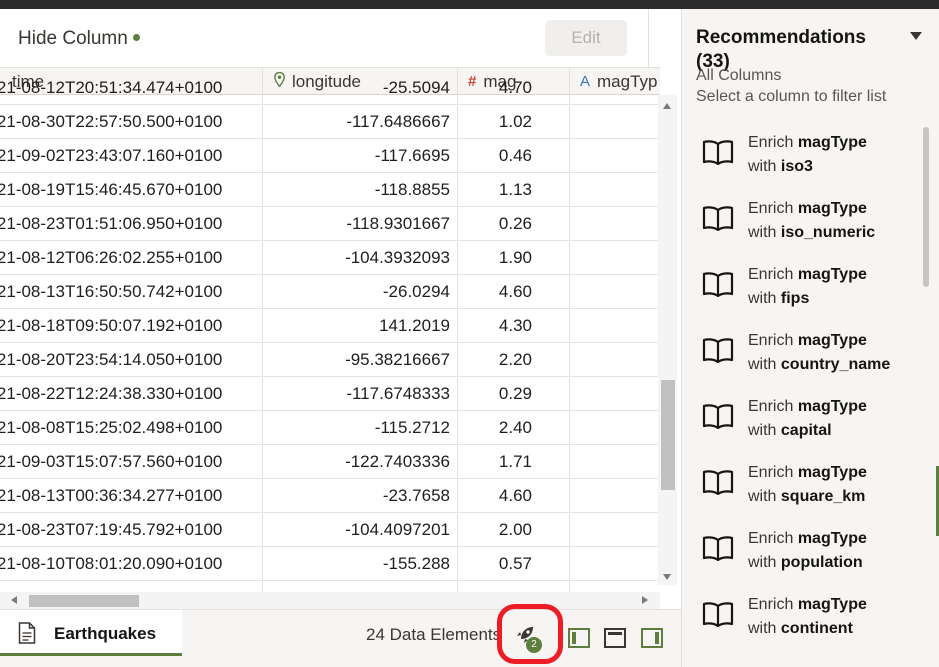 This screenshot has width=939, height=667. Describe the element at coordinates (515, 529) in the screenshot. I see `cell-mag: 2.00` at that location.